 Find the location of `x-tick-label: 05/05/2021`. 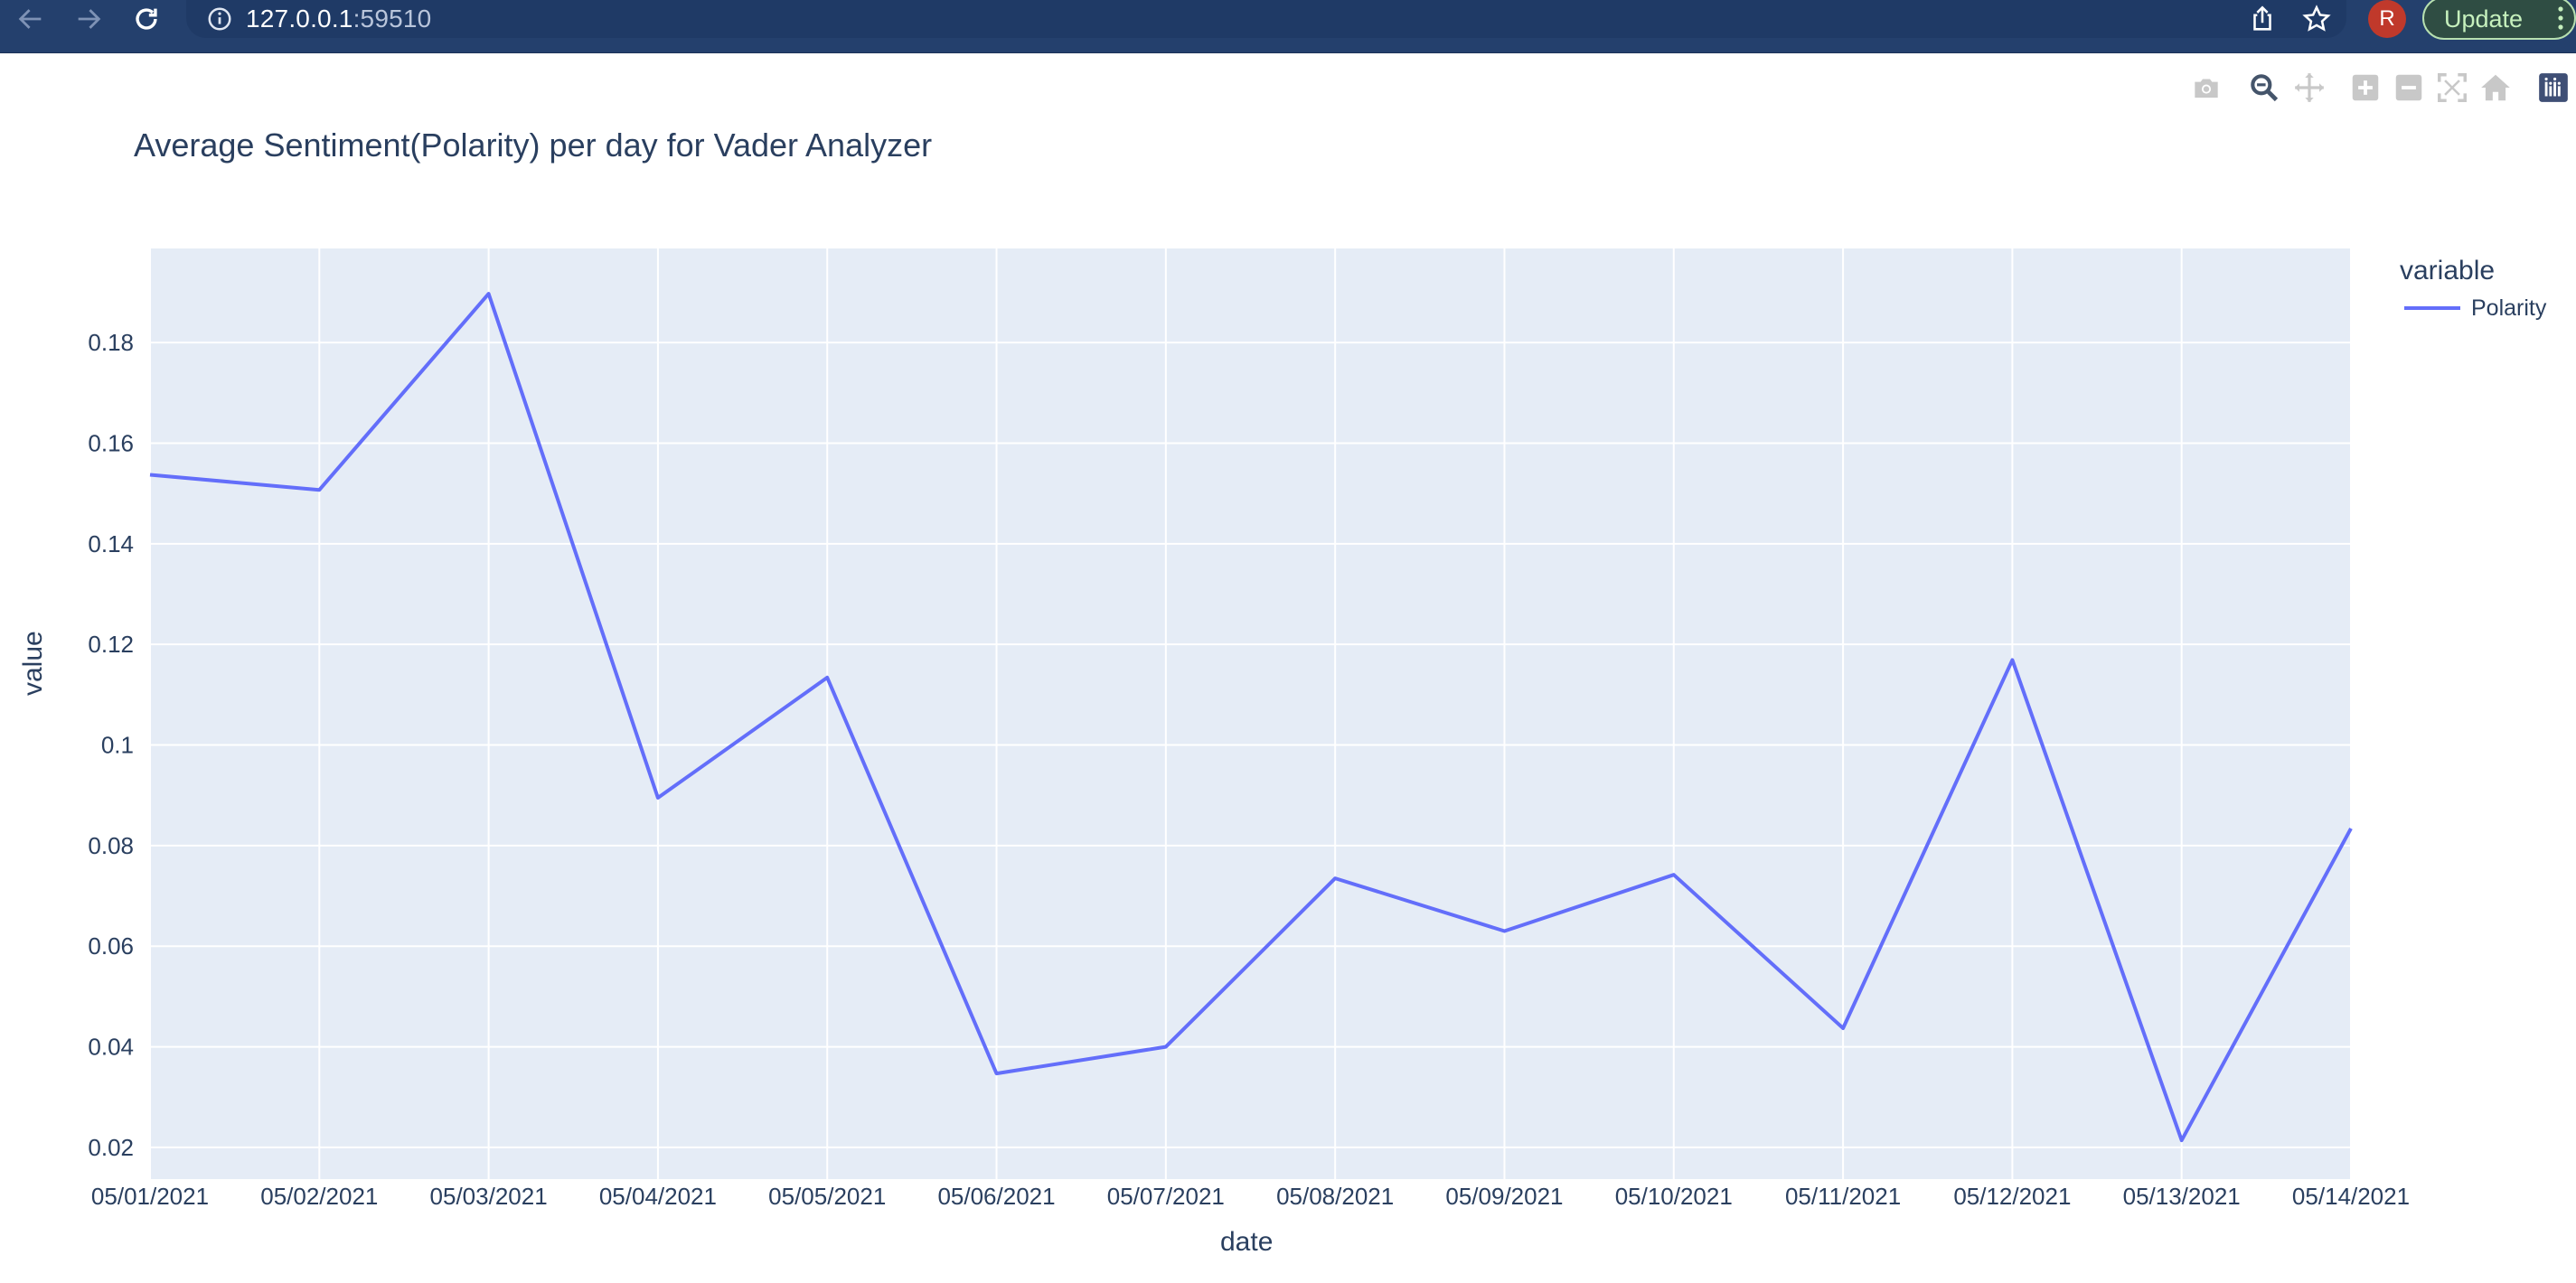

x-tick-label: 05/05/2021 is located at coordinates (827, 1196).